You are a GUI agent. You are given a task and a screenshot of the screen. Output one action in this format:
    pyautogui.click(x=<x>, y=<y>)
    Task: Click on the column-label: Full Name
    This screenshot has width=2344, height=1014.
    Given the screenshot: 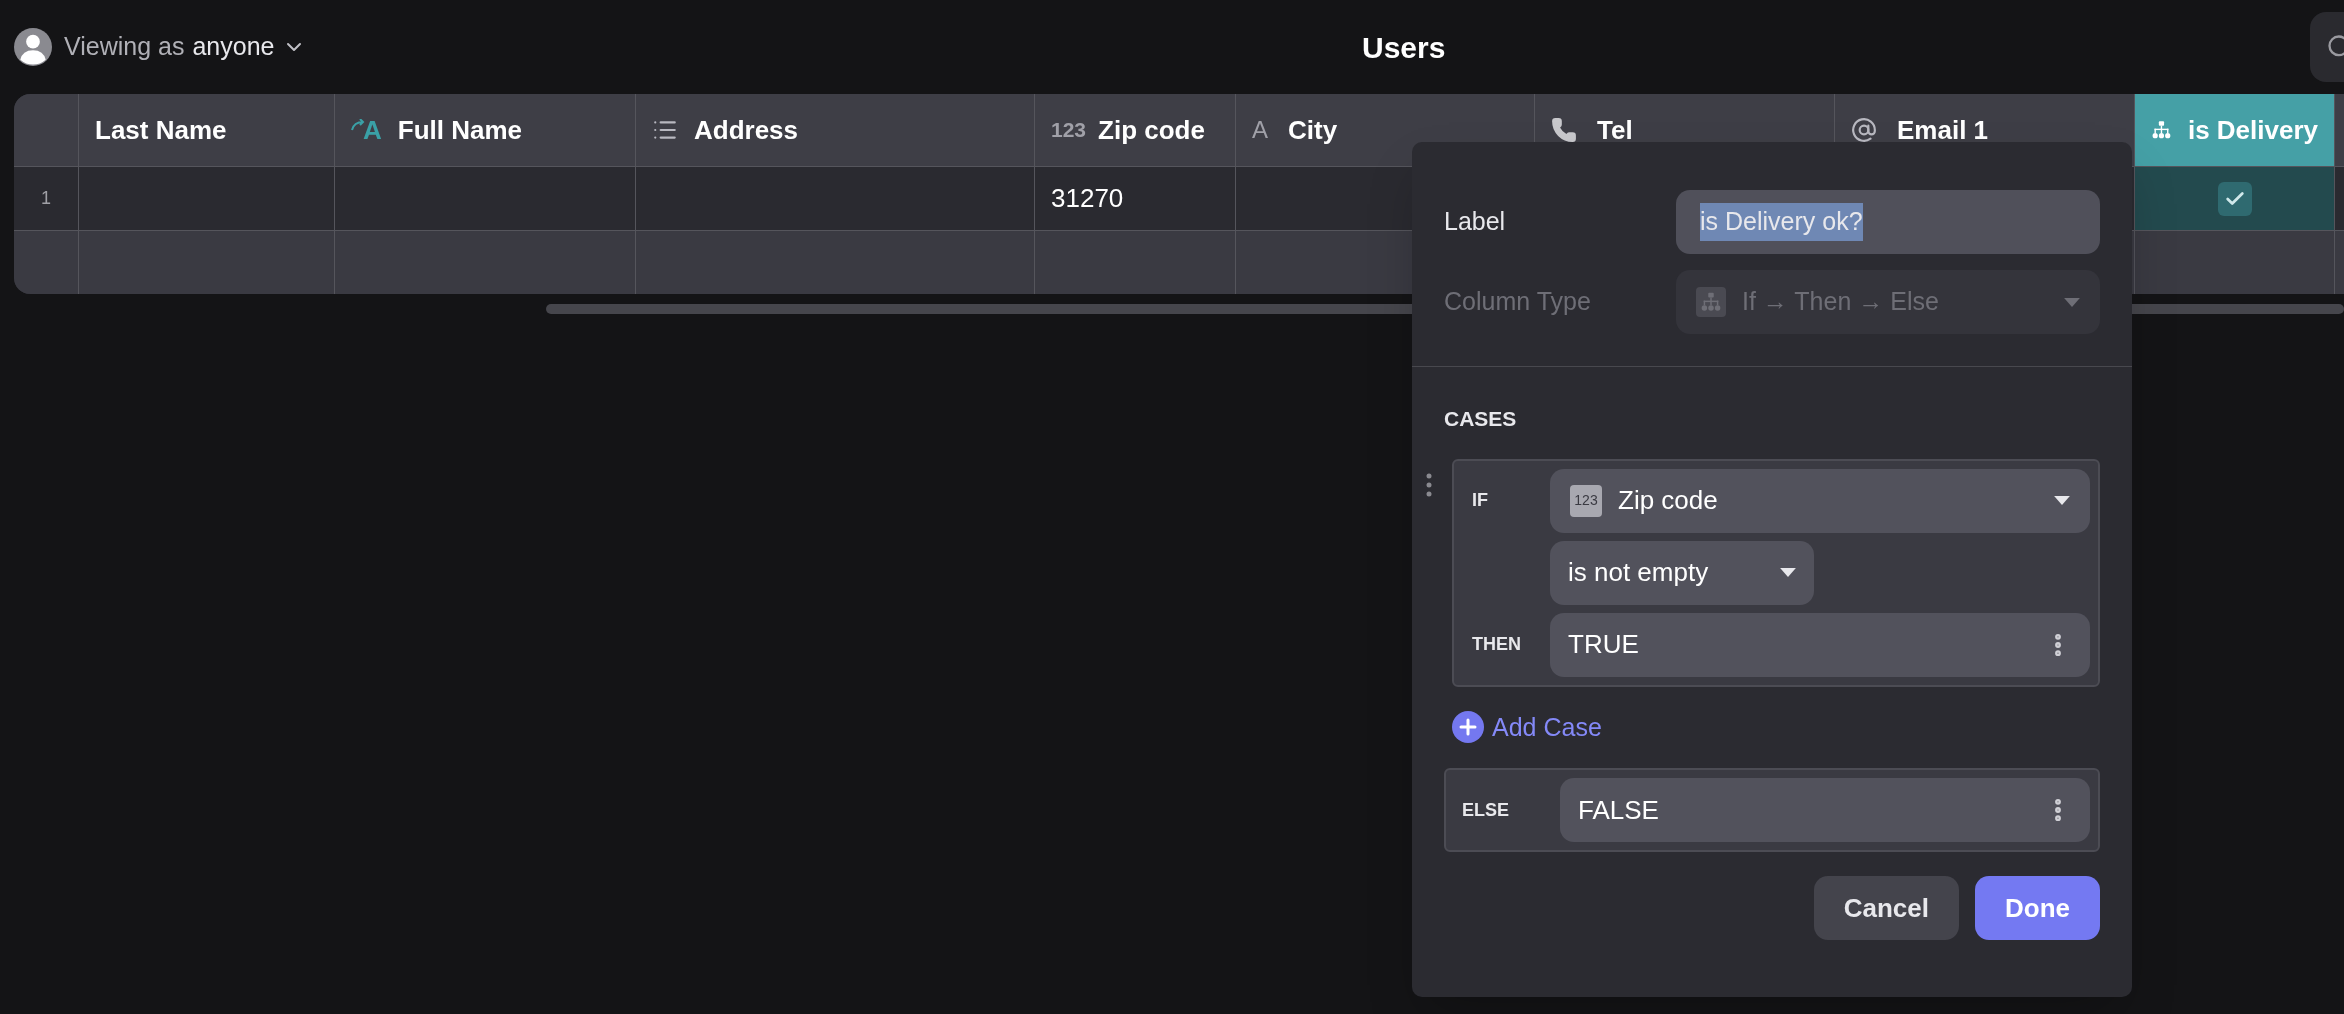 What is the action you would take?
    pyautogui.click(x=460, y=130)
    